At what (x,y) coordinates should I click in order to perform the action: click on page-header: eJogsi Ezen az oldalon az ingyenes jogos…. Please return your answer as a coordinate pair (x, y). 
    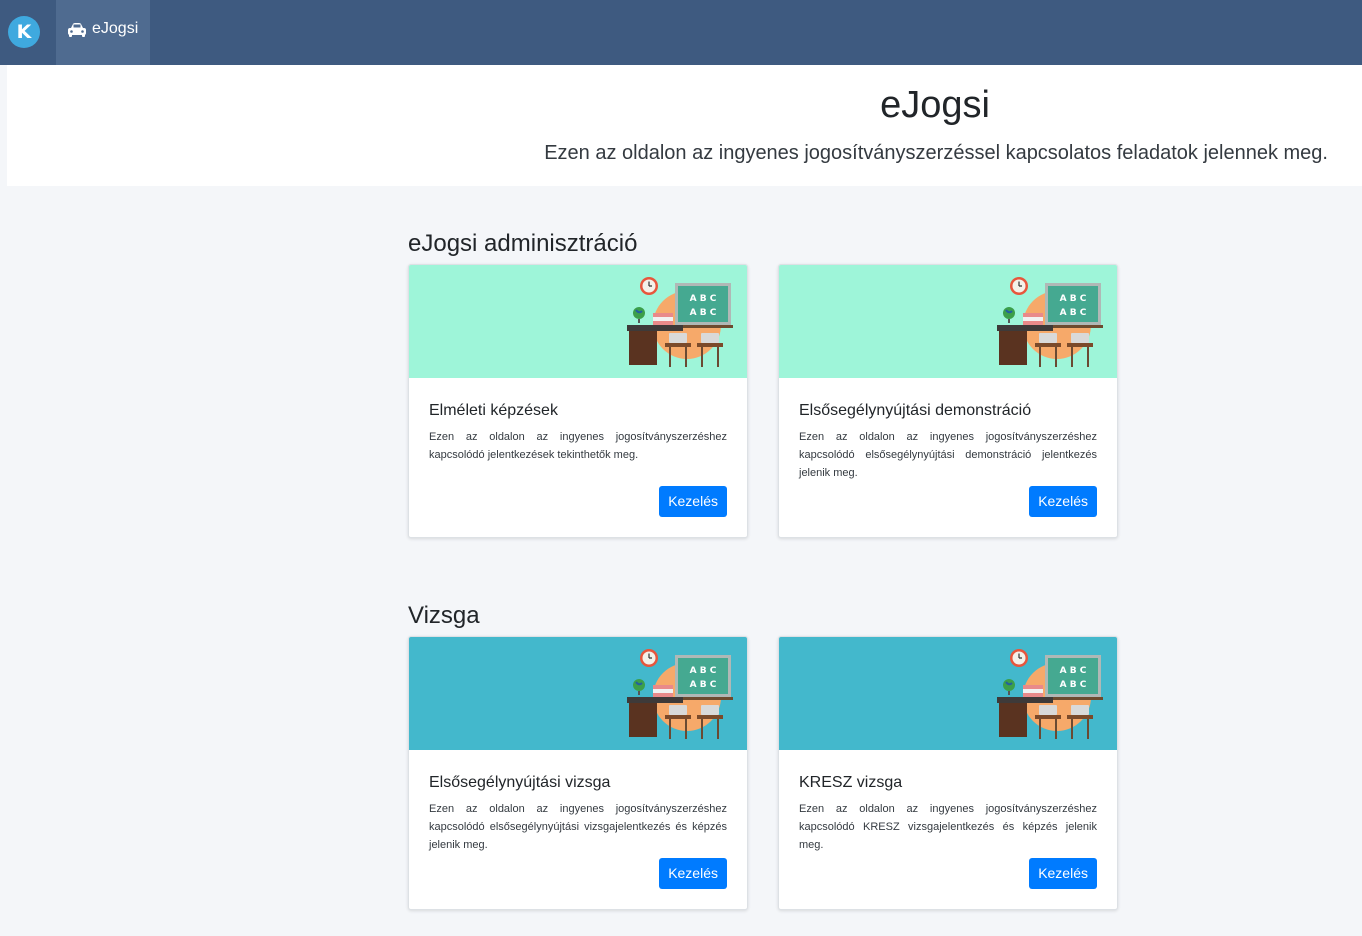
    Looking at the image, I should click on (684, 125).